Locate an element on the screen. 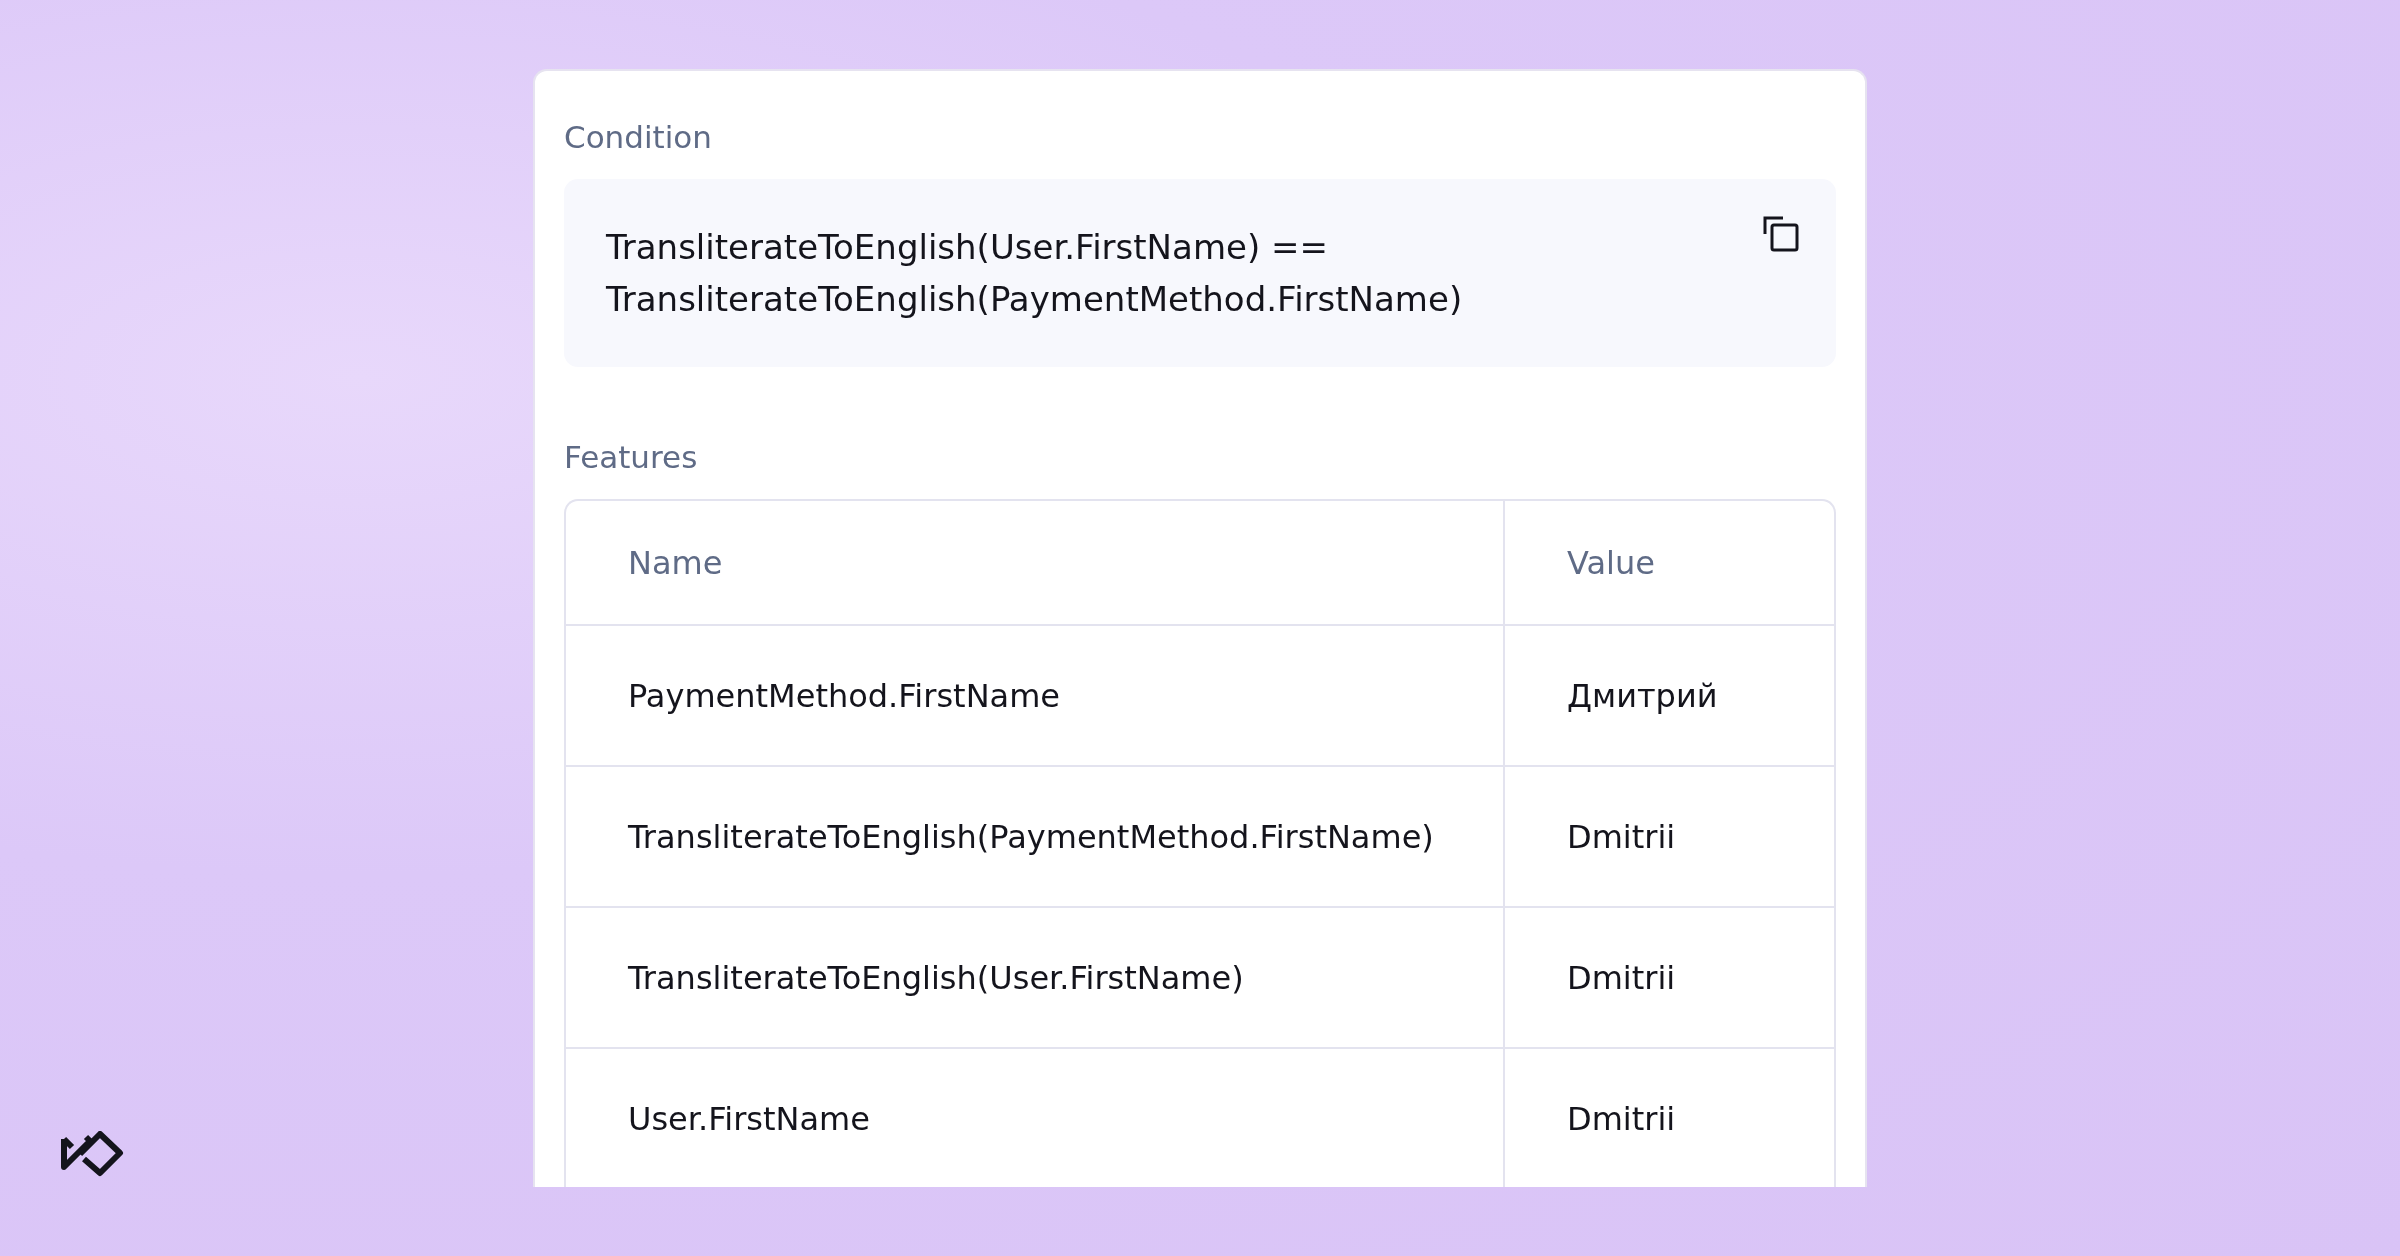  copy-icon is located at coordinates (1781, 234).